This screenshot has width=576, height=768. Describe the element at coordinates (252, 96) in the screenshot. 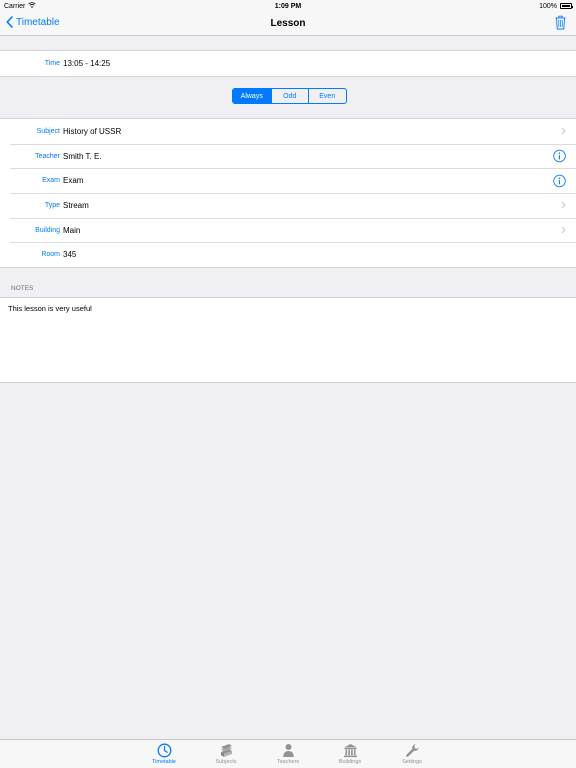

I see `segment-always: Always` at that location.